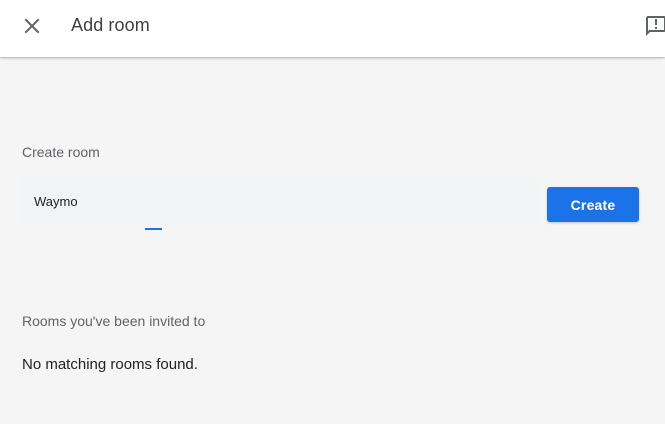  I want to click on feedback-button, so click(654, 26).